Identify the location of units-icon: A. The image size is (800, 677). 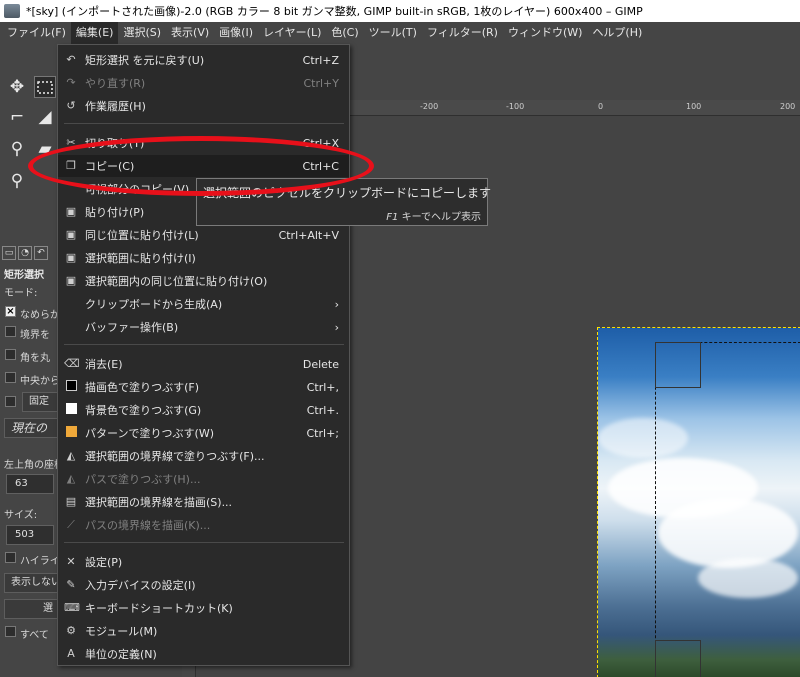
(71, 653).